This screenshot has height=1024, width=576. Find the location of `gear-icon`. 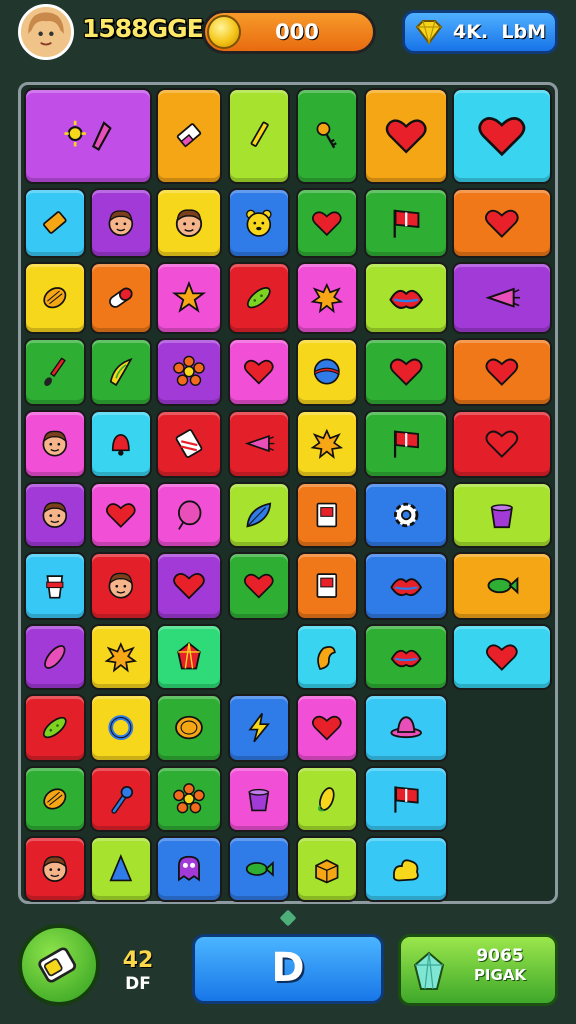

gear-icon is located at coordinates (406, 515).